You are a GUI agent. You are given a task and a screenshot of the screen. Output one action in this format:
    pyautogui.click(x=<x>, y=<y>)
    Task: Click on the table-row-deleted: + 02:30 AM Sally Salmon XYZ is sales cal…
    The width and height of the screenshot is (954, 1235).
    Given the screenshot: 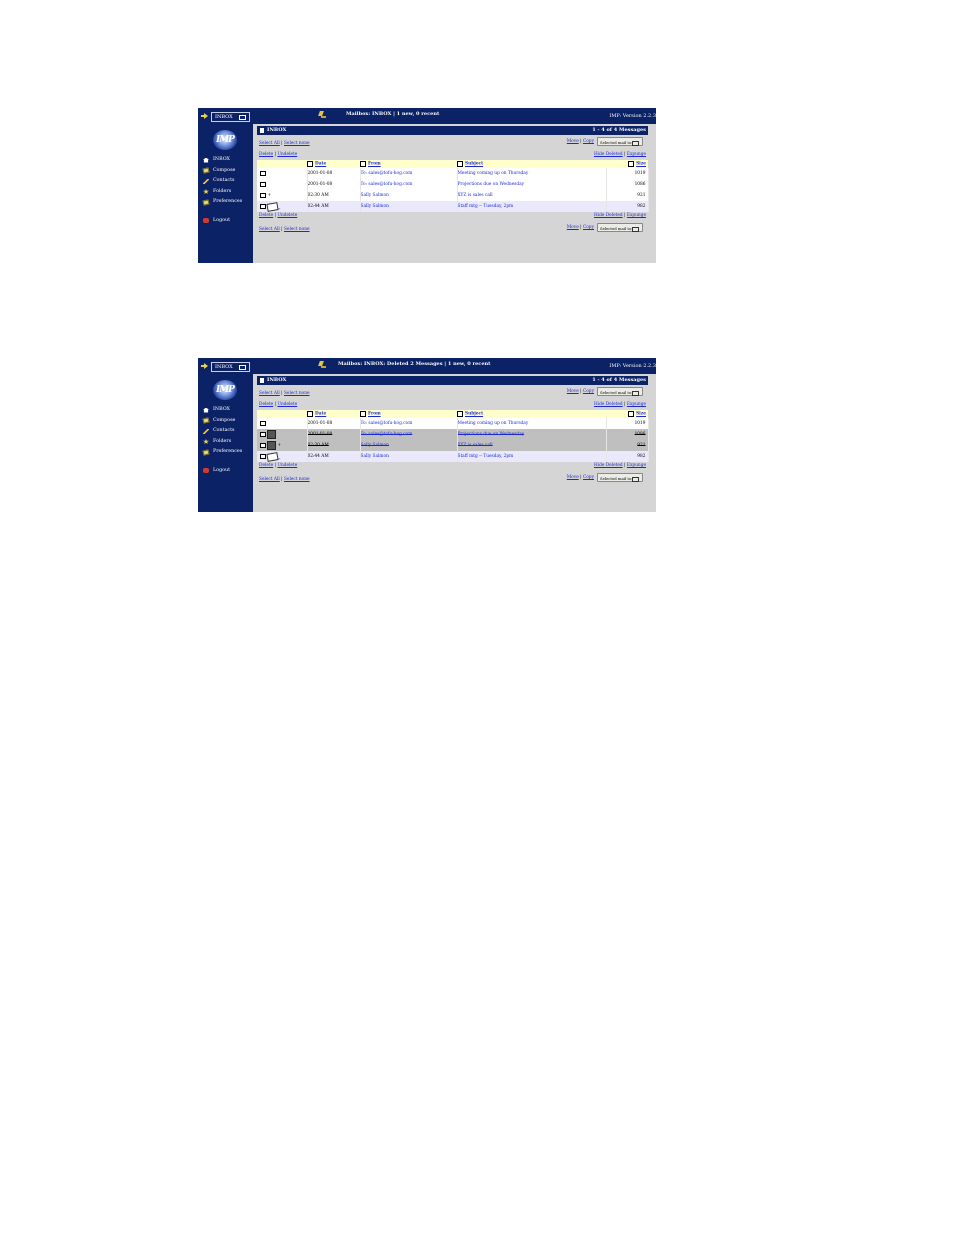 What is the action you would take?
    pyautogui.click(x=453, y=445)
    